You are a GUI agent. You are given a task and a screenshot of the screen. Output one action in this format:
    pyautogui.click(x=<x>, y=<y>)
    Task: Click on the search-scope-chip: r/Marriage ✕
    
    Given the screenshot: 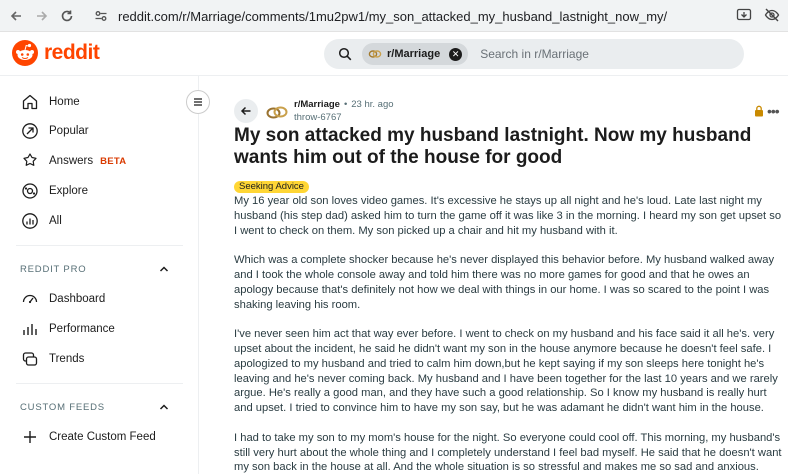 What is the action you would take?
    pyautogui.click(x=415, y=54)
    